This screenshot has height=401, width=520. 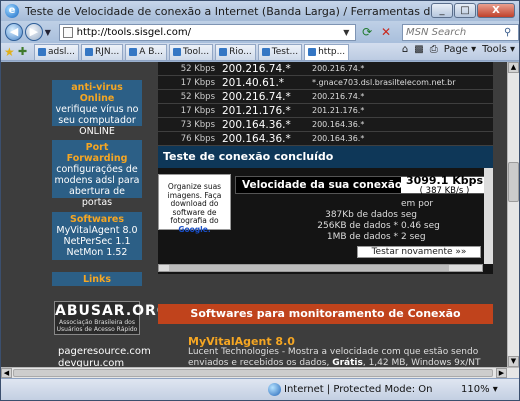 What do you see at coordinates (419, 252) in the screenshot?
I see `retest-button: Testar novamente »»` at bounding box center [419, 252].